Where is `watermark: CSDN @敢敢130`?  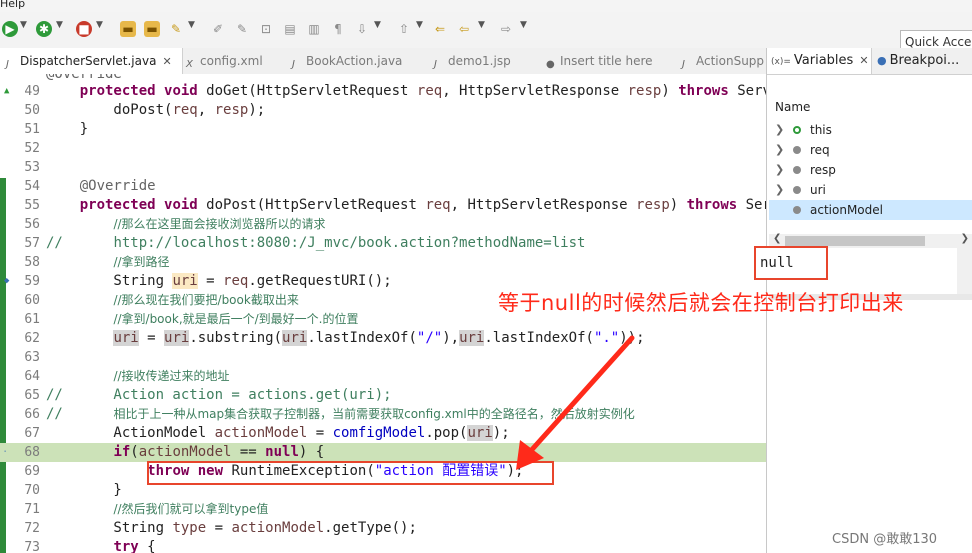
watermark: CSDN @敢敢130 is located at coordinates (885, 539).